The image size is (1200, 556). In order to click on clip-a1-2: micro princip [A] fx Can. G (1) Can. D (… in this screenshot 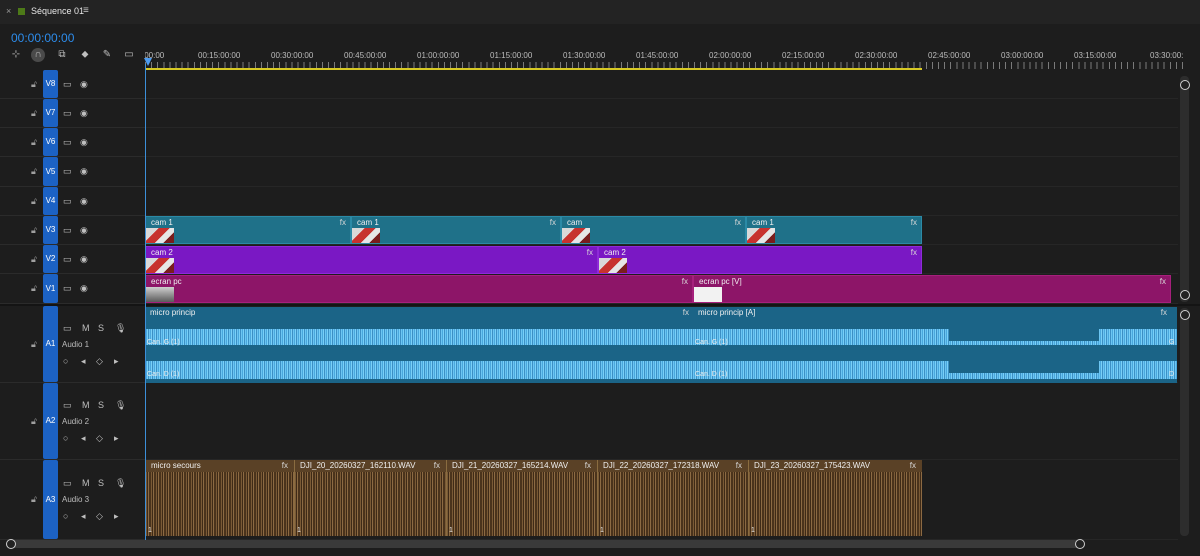, I will do `click(935, 345)`.